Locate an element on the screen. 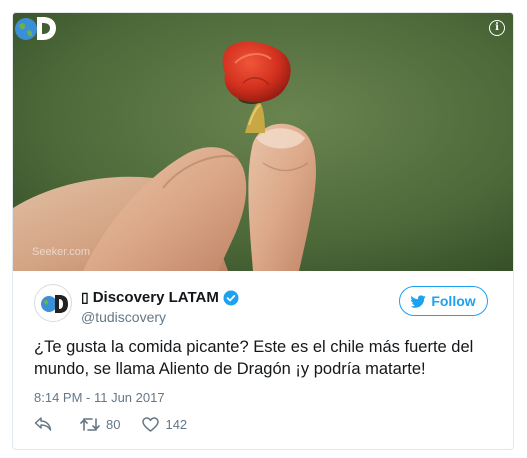  retweet-button: 80 is located at coordinates (100, 424).